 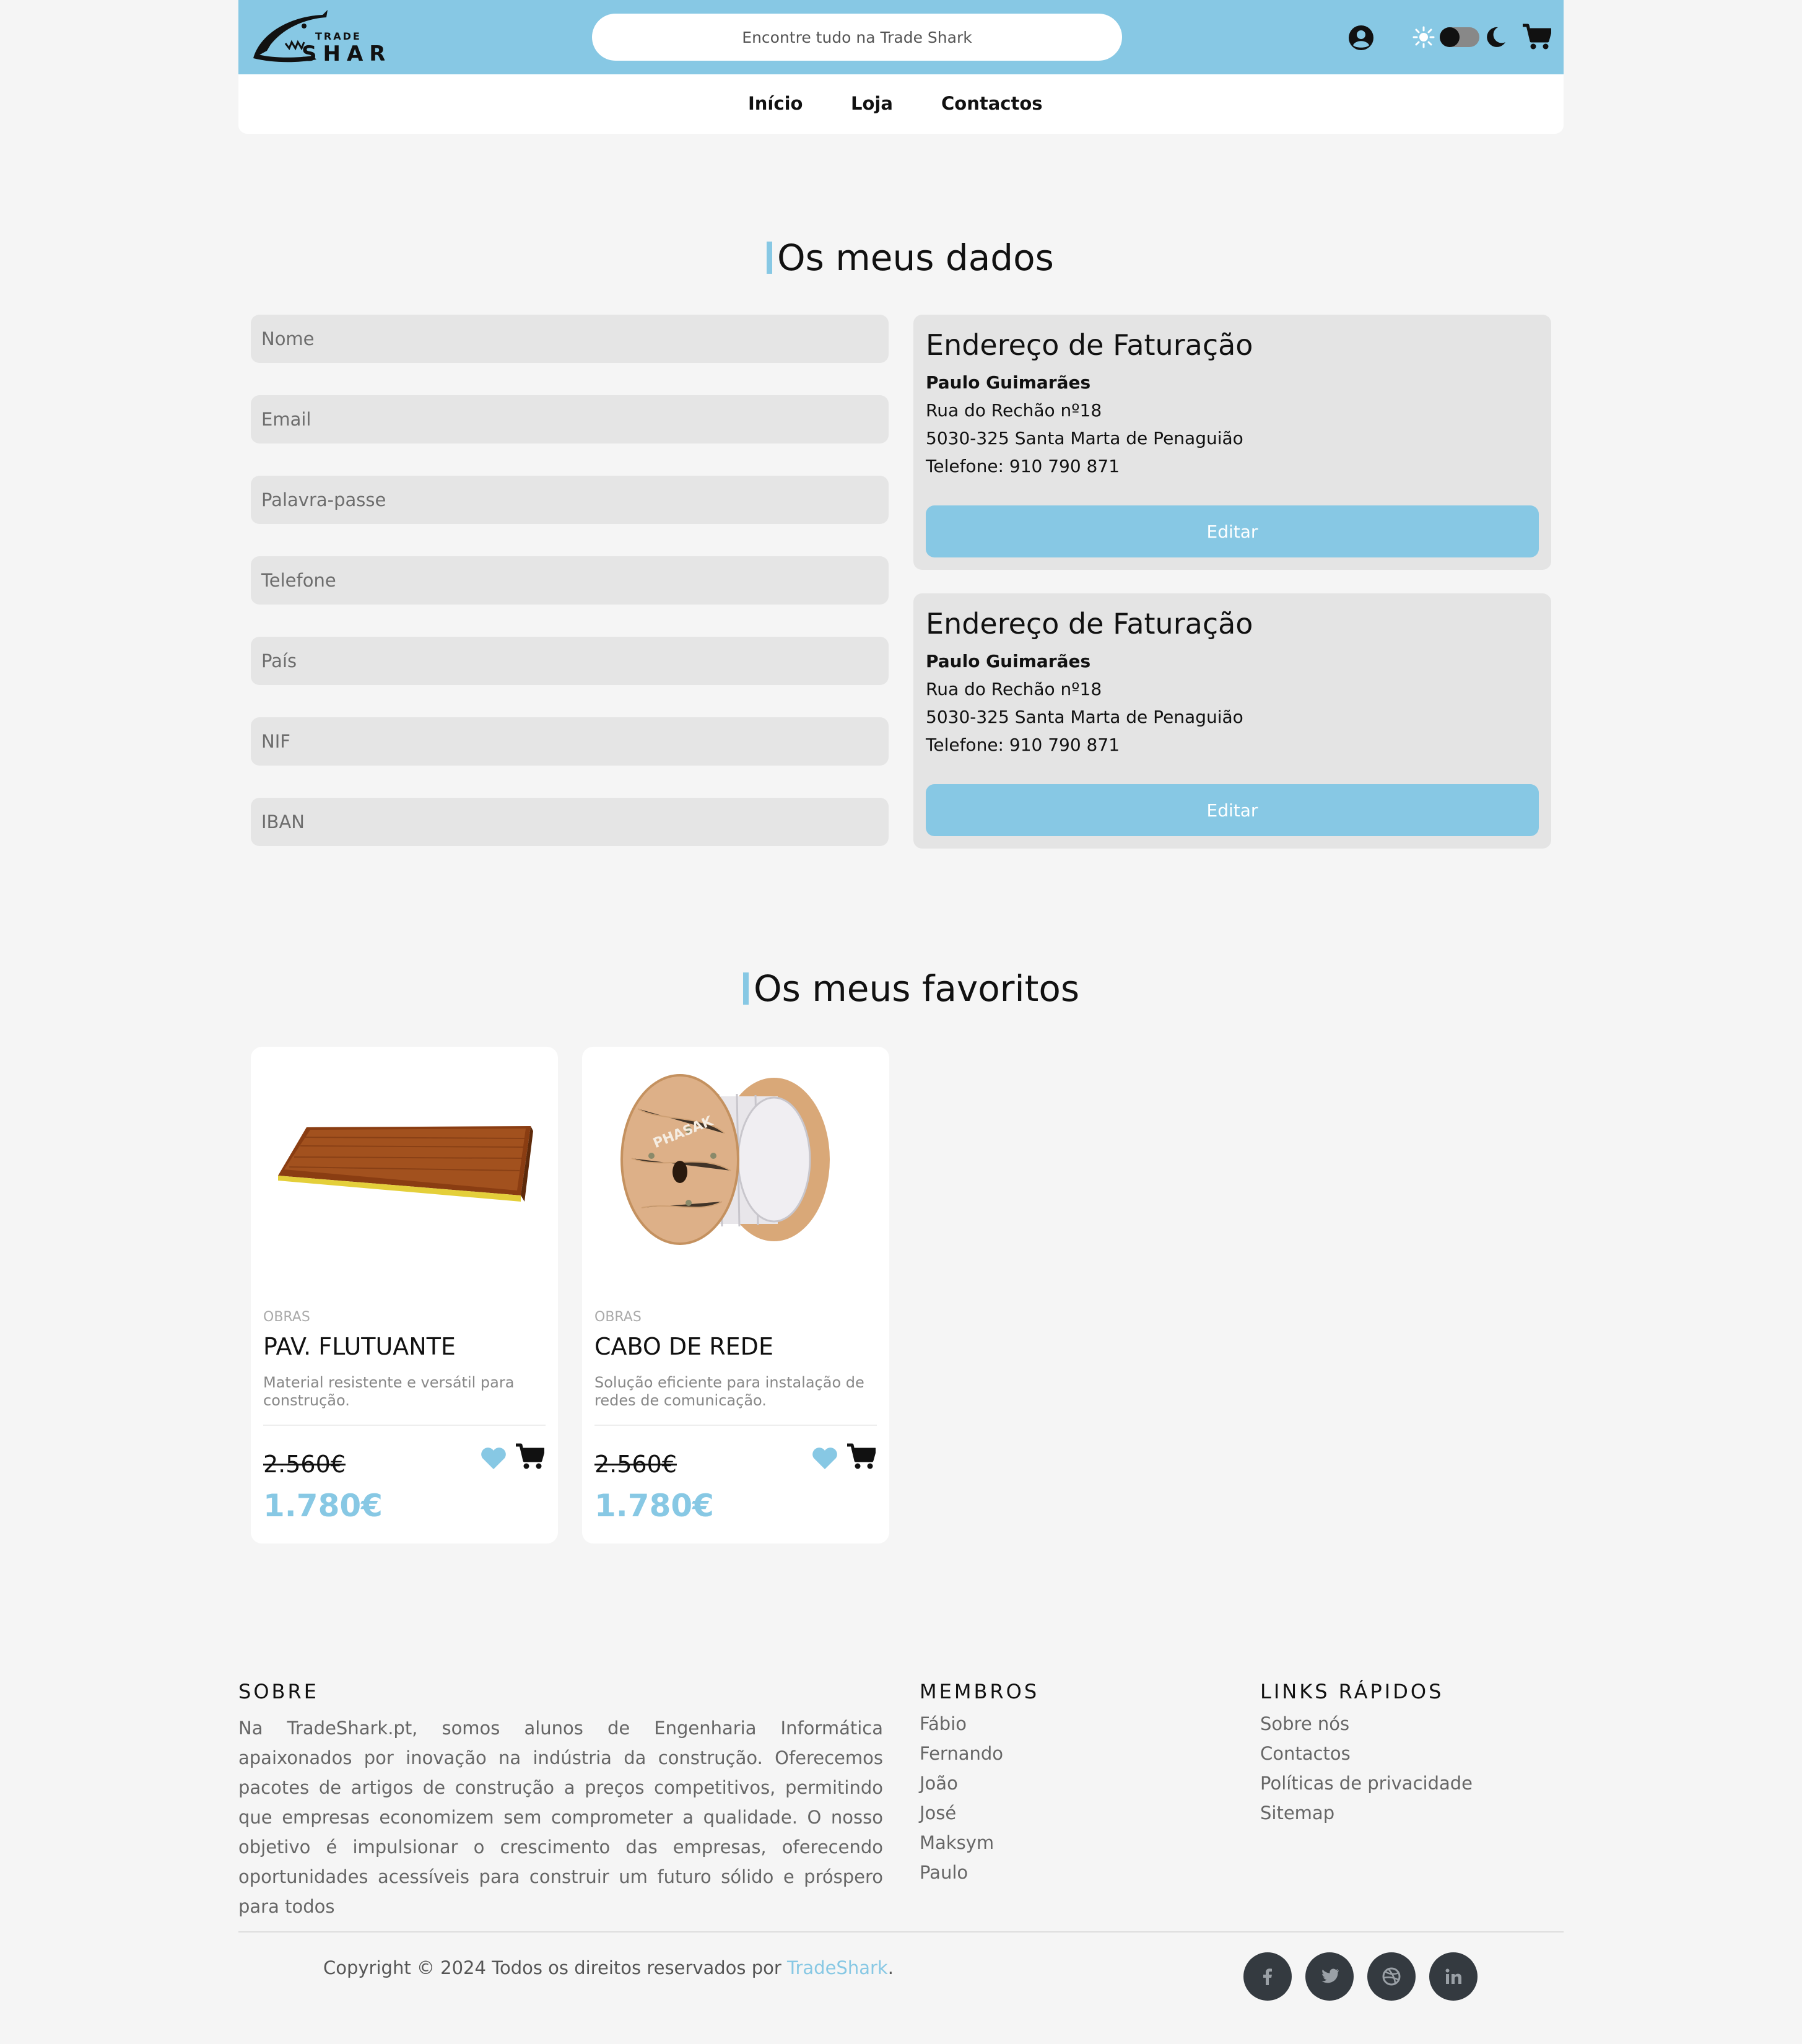 What do you see at coordinates (957, 1842) in the screenshot?
I see `member-link: Maksym` at bounding box center [957, 1842].